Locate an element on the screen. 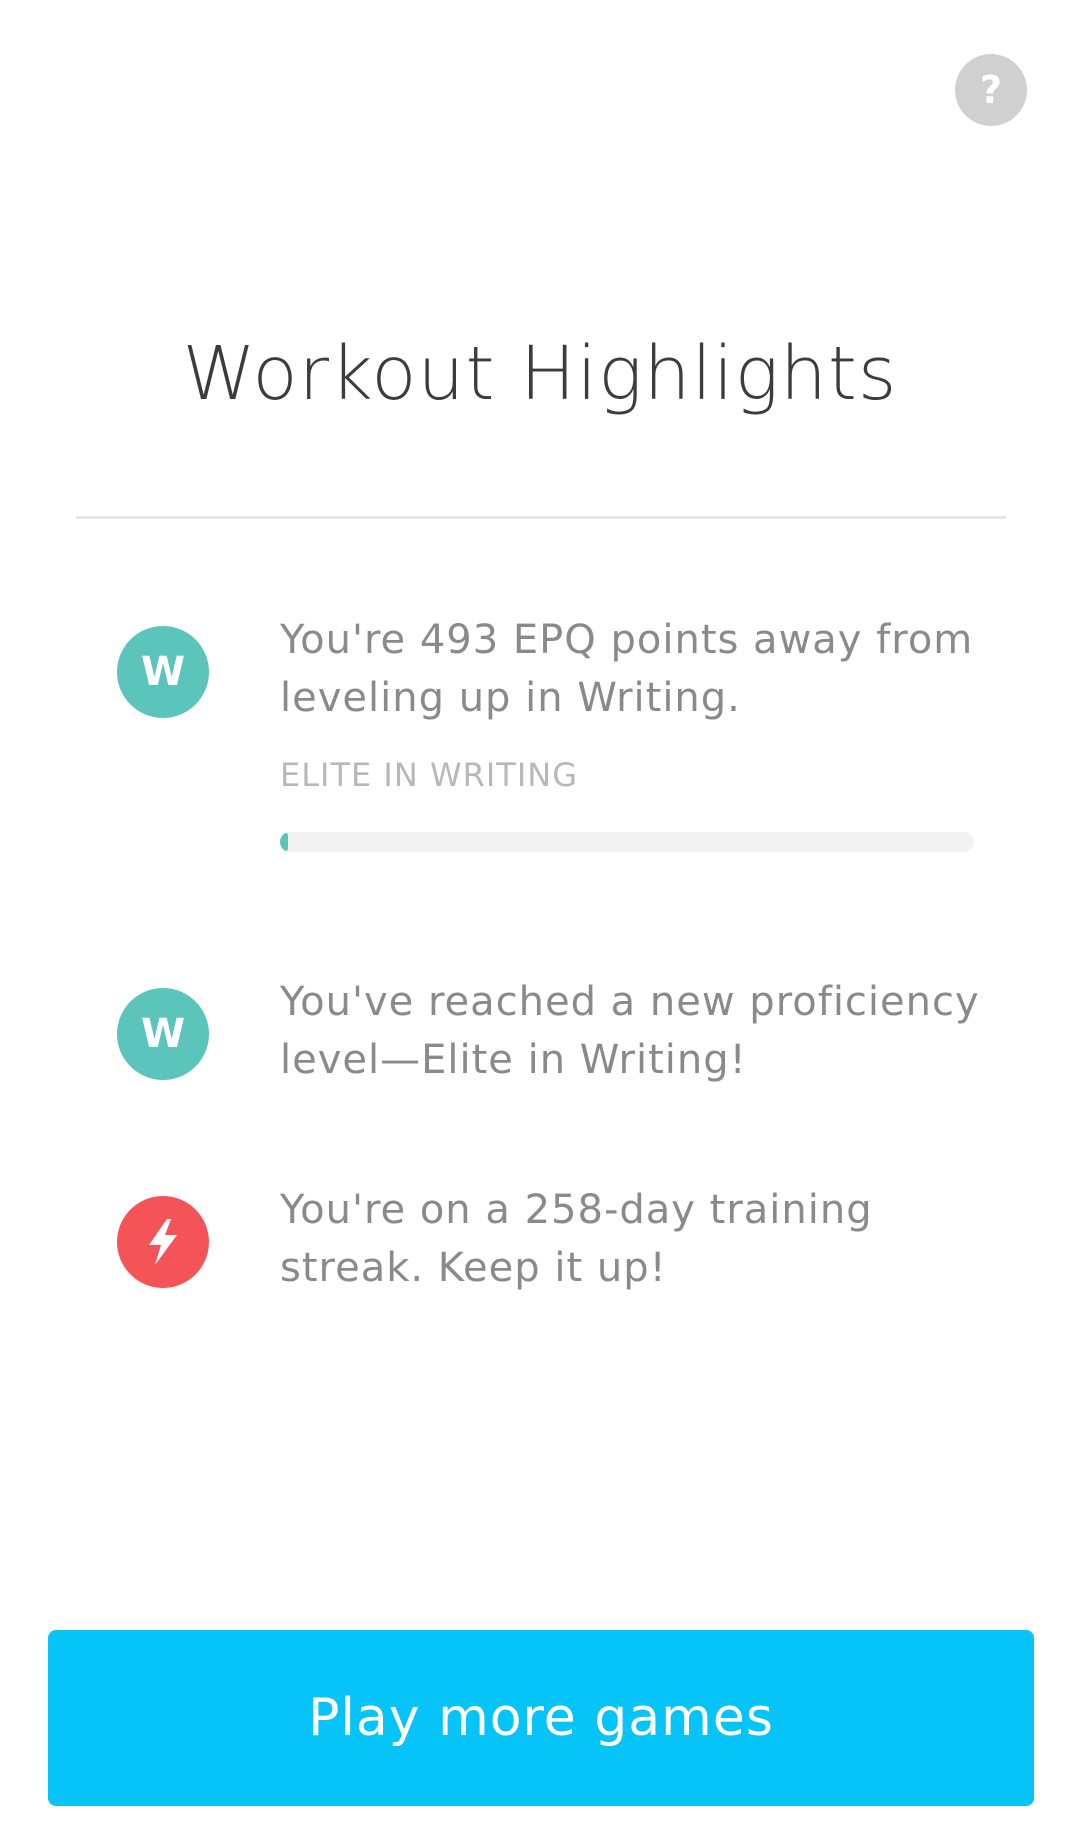 The image size is (1080, 1848). play-more-games-label: Play more games is located at coordinates (541, 1718).